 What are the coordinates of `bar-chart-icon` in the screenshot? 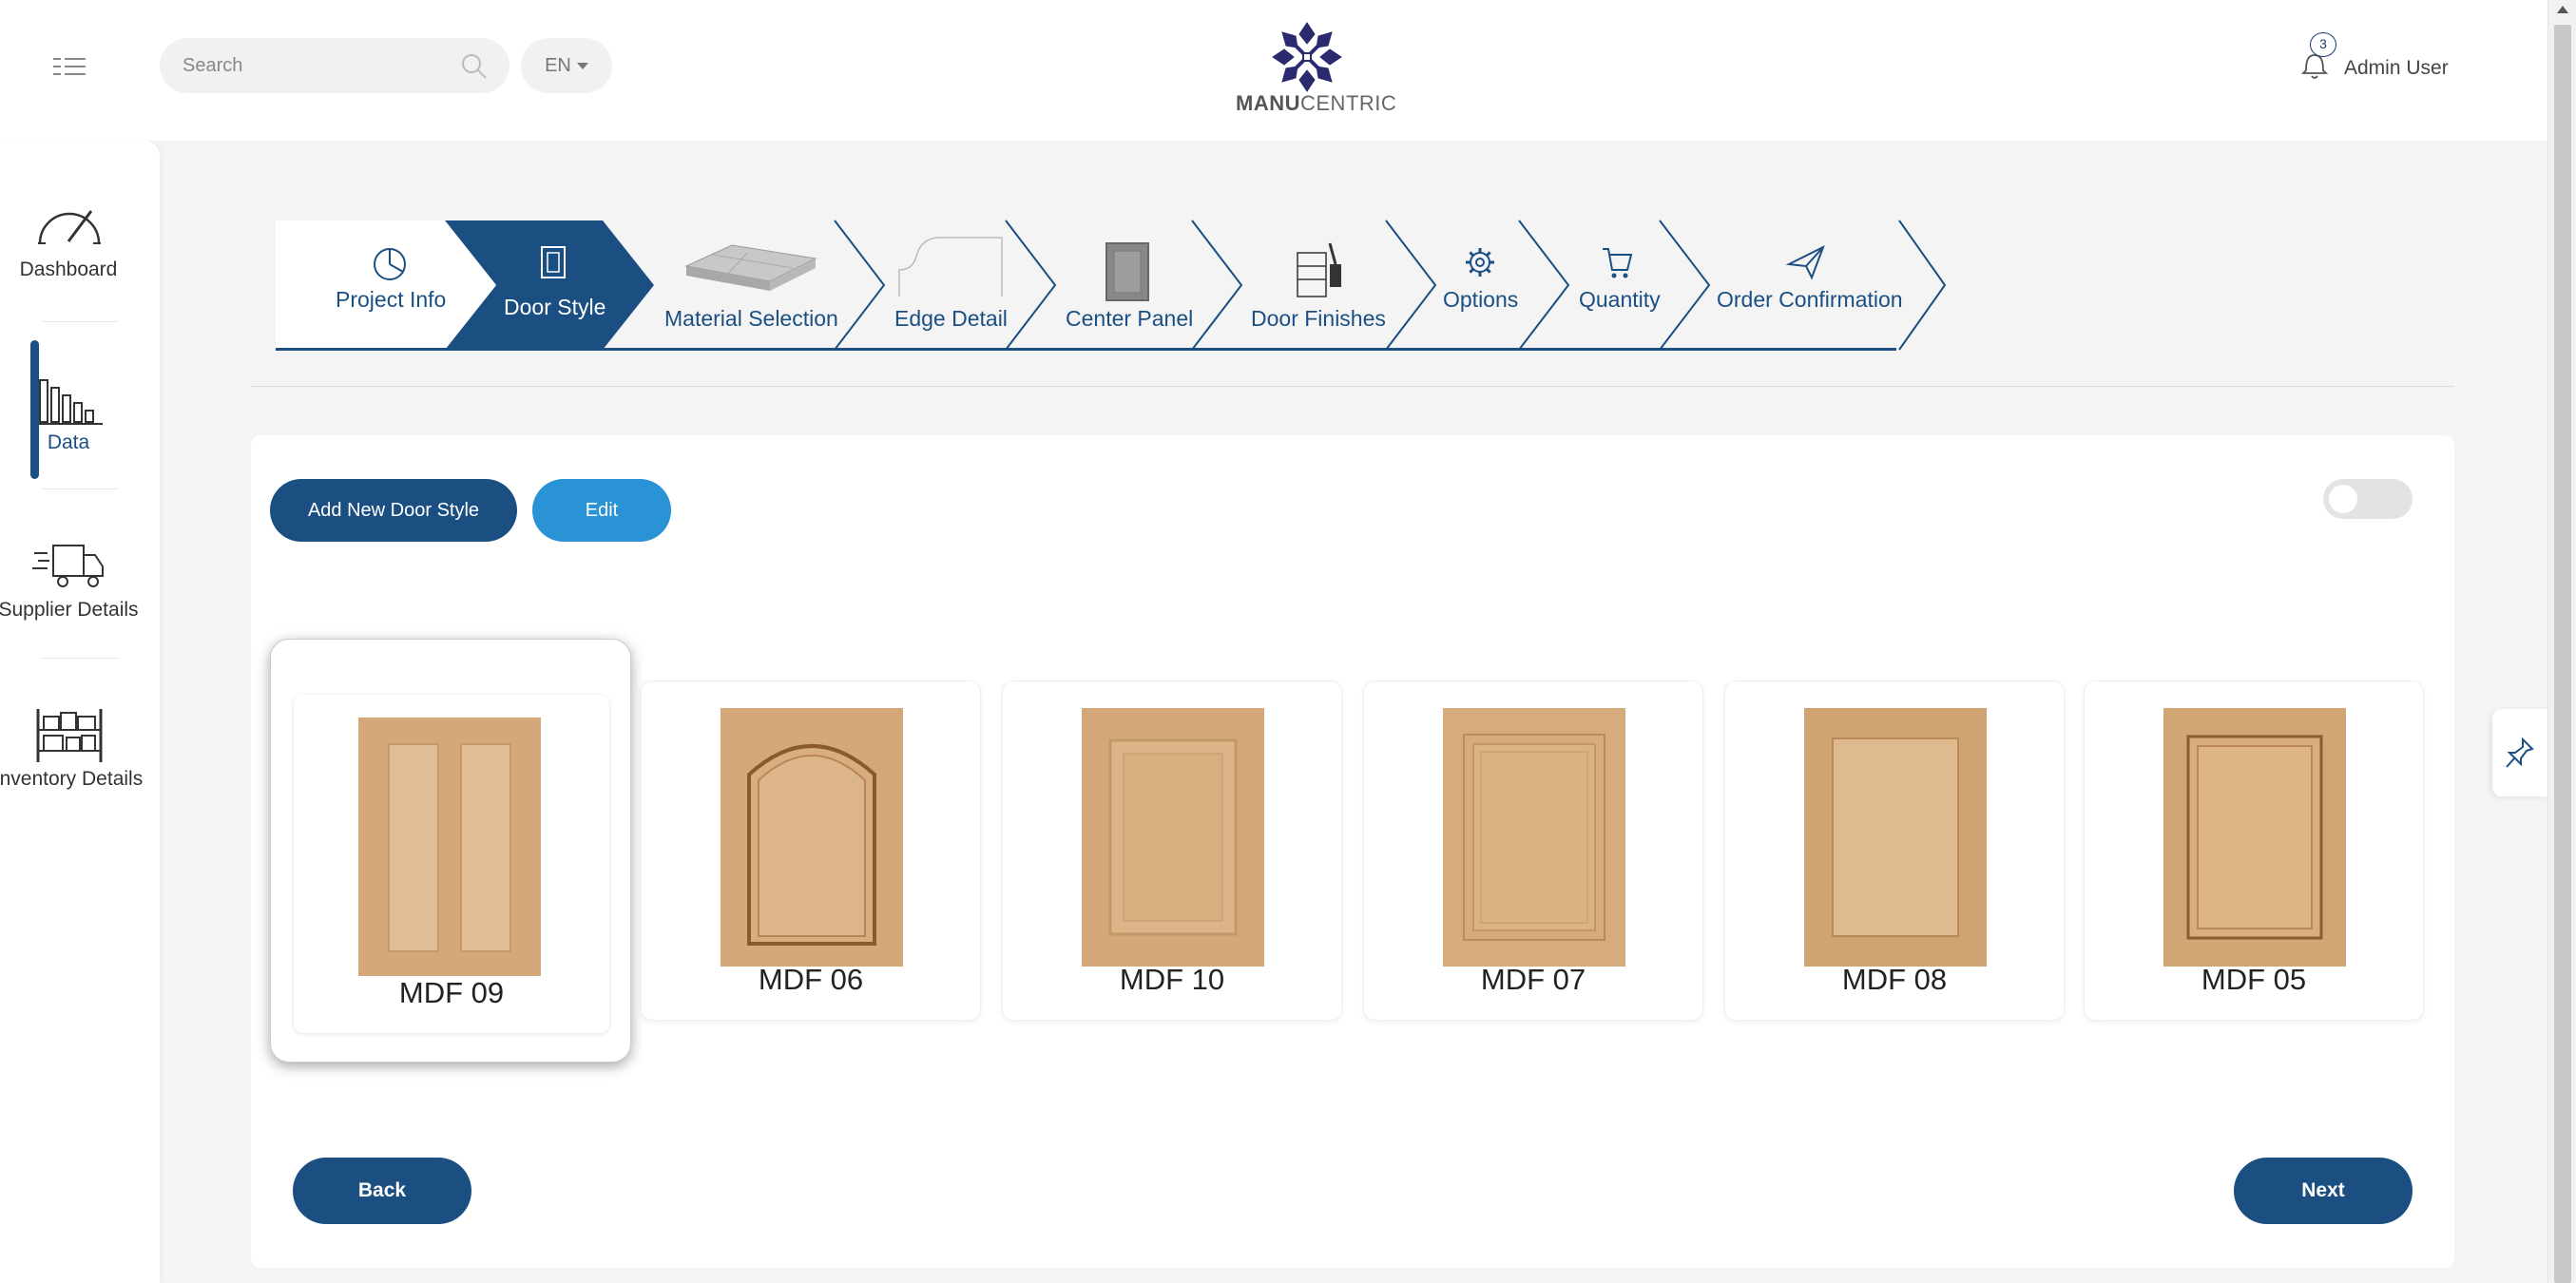 It's located at (69, 402).